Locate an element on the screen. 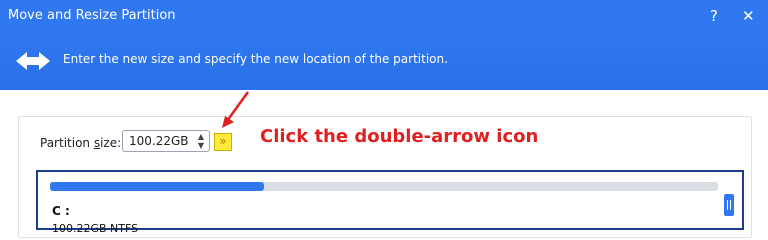 The width and height of the screenshot is (768, 240). usage-bar-fill is located at coordinates (157, 186).